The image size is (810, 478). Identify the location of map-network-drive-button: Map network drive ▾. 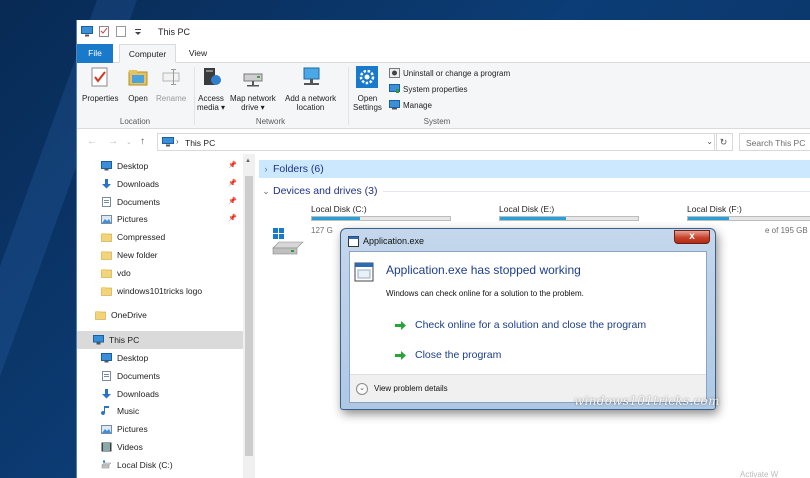
(253, 89).